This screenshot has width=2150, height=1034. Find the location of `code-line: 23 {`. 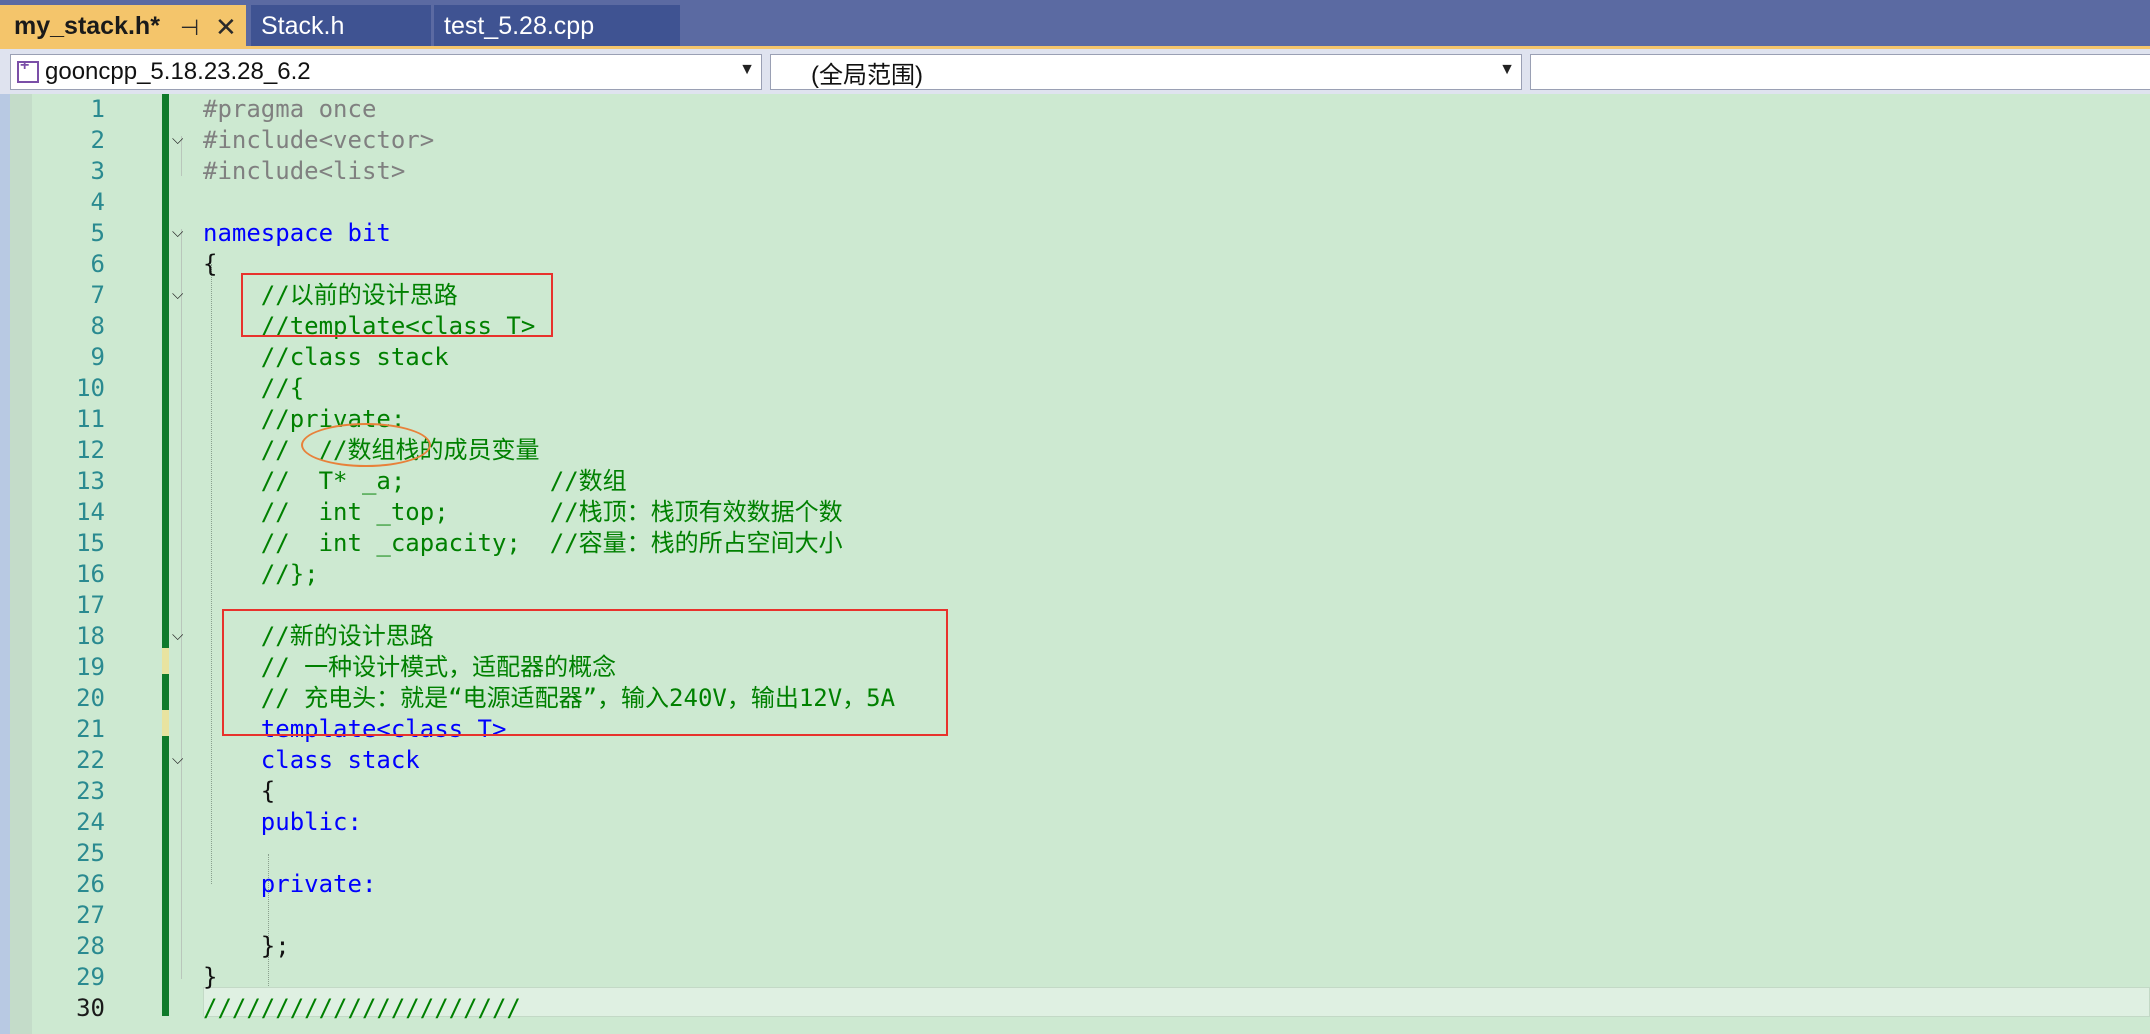

code-line: 23 { is located at coordinates (1075, 791).